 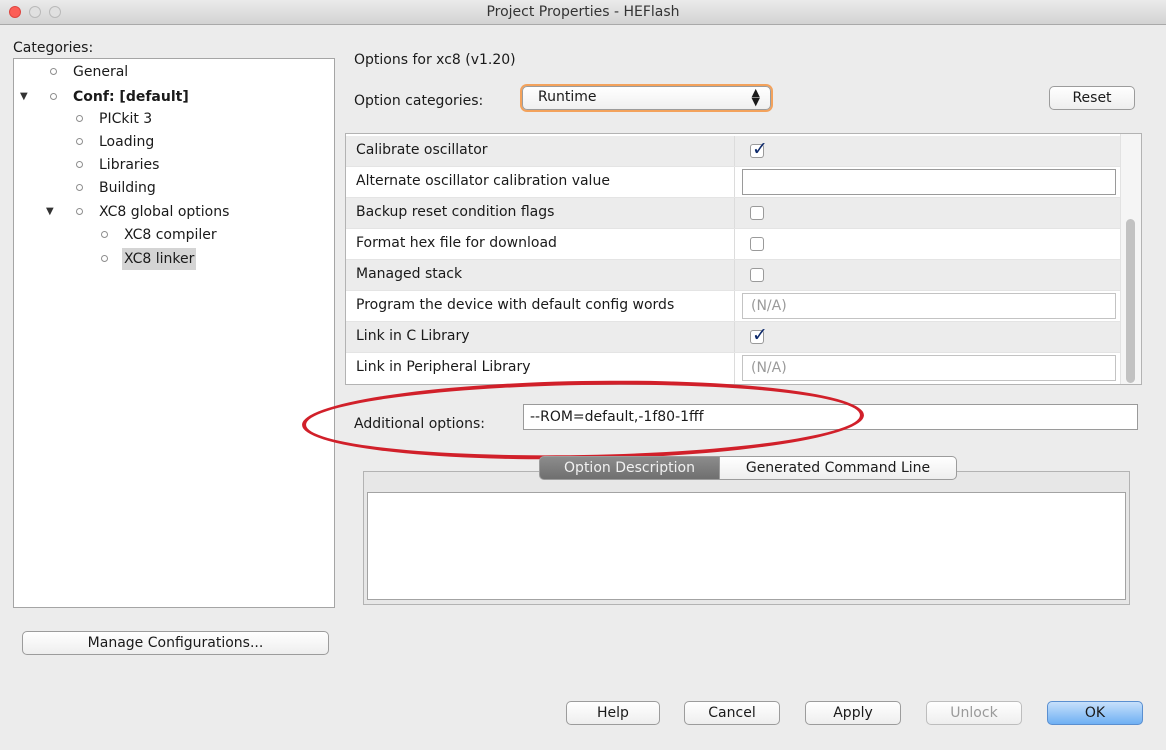 What do you see at coordinates (629, 468) in the screenshot?
I see `tab-option-description: Option Description` at bounding box center [629, 468].